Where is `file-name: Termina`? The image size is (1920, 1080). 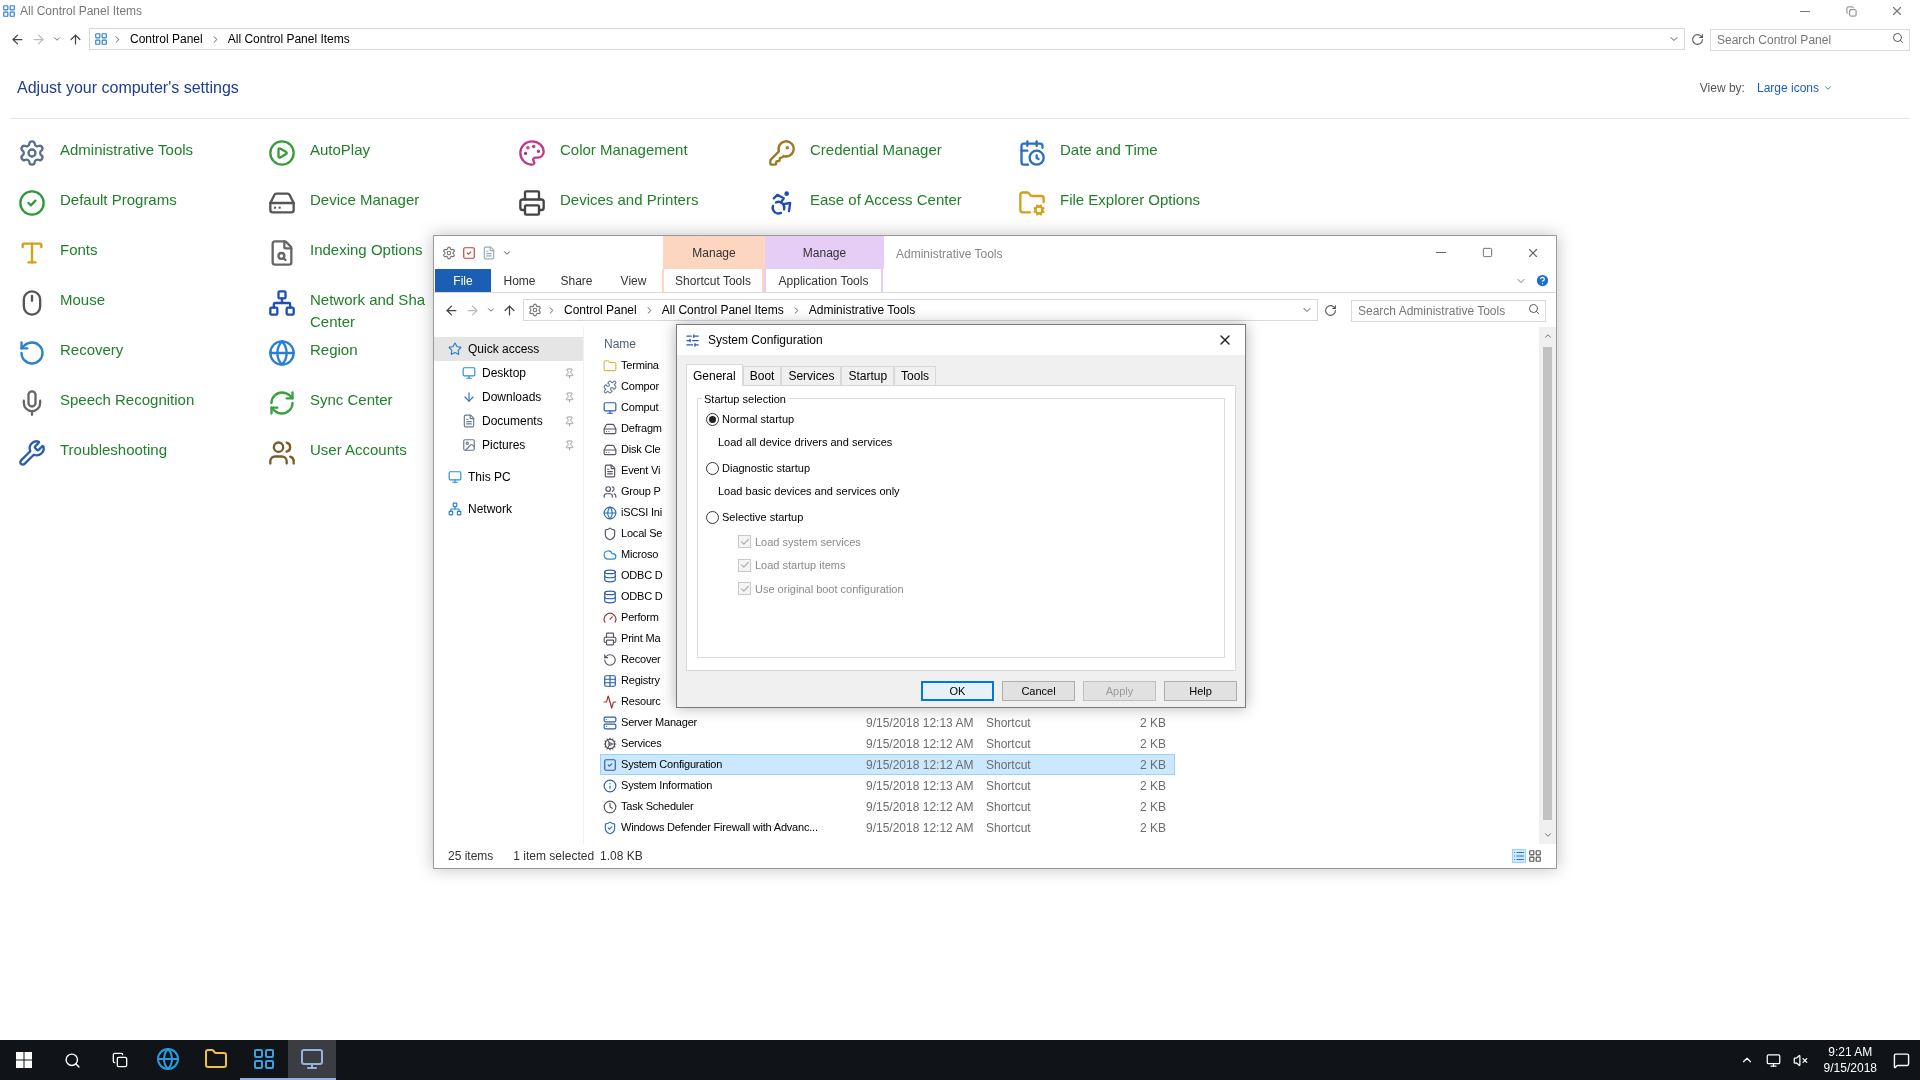 file-name: Termina is located at coordinates (640, 366).